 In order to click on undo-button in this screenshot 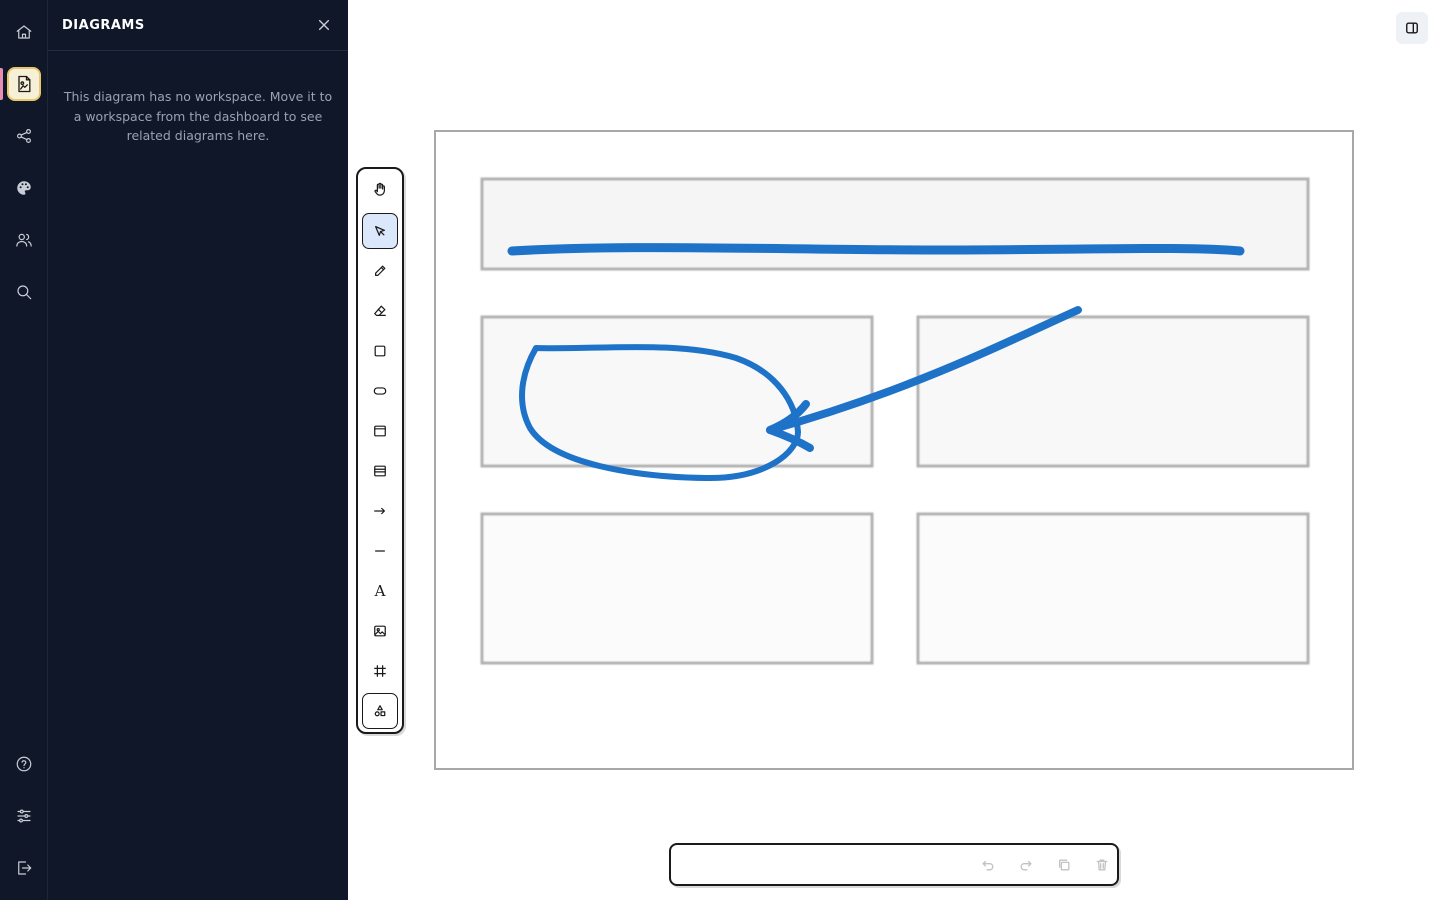, I will do `click(988, 865)`.